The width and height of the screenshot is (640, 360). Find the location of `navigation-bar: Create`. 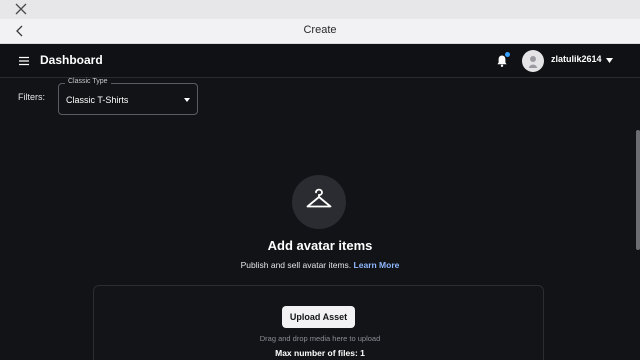

navigation-bar: Create is located at coordinates (320, 31).